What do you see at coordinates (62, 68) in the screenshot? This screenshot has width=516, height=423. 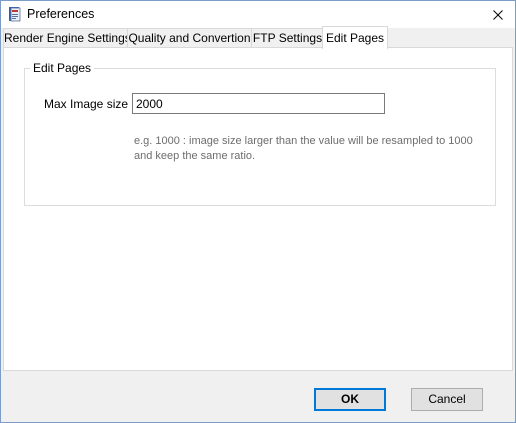 I see `groupbox-title: Edit Pages` at bounding box center [62, 68].